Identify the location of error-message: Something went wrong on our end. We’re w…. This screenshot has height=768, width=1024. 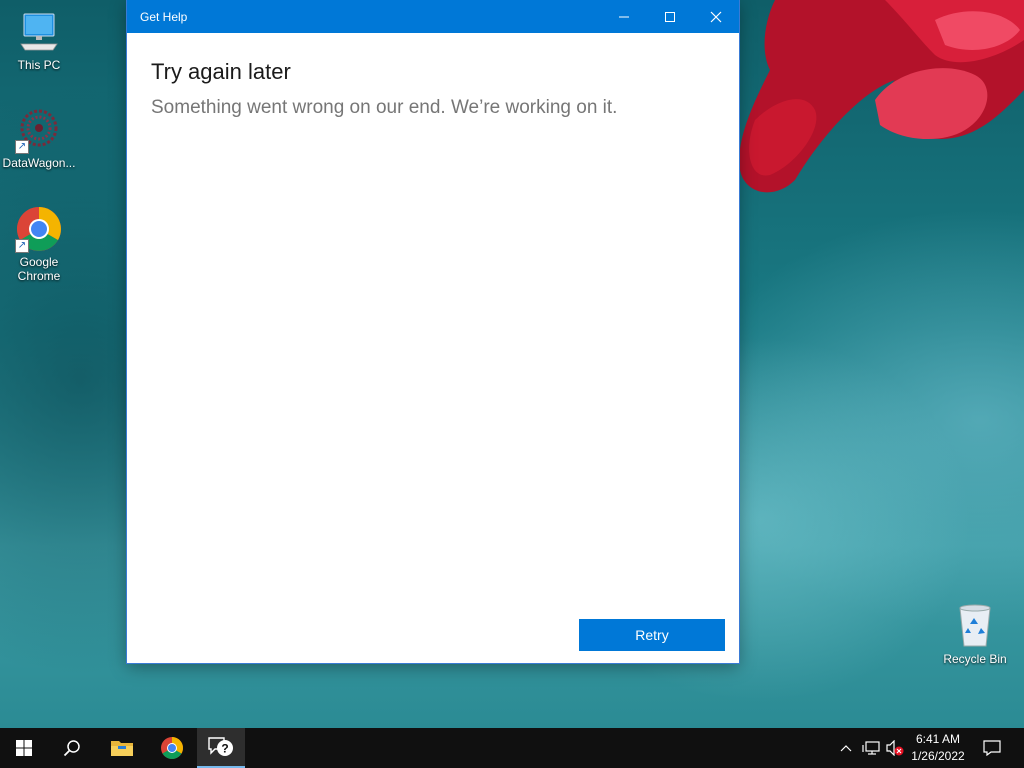
(384, 107).